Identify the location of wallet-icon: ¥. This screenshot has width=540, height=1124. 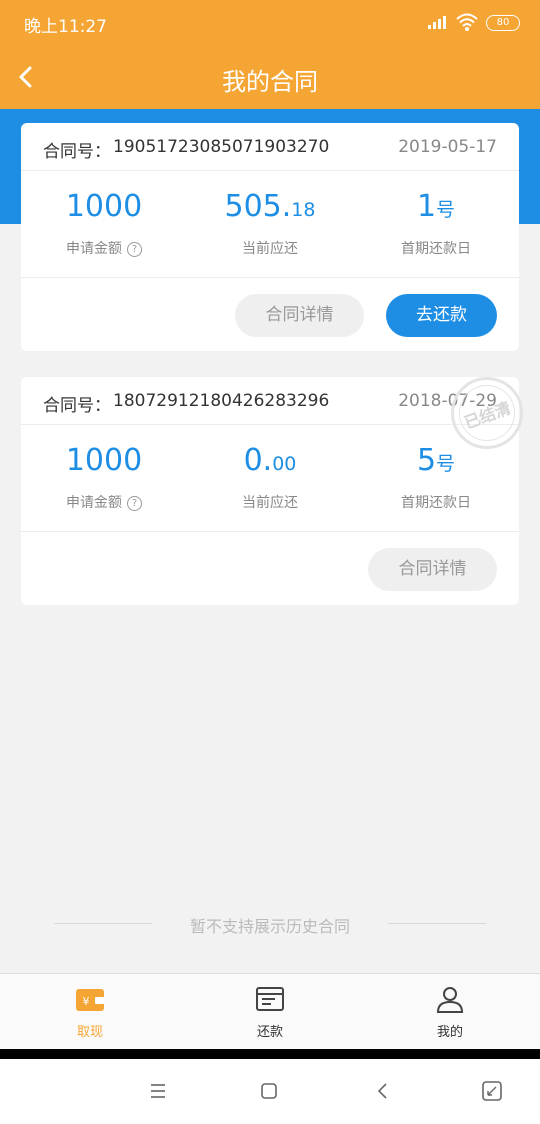
(90, 1000).